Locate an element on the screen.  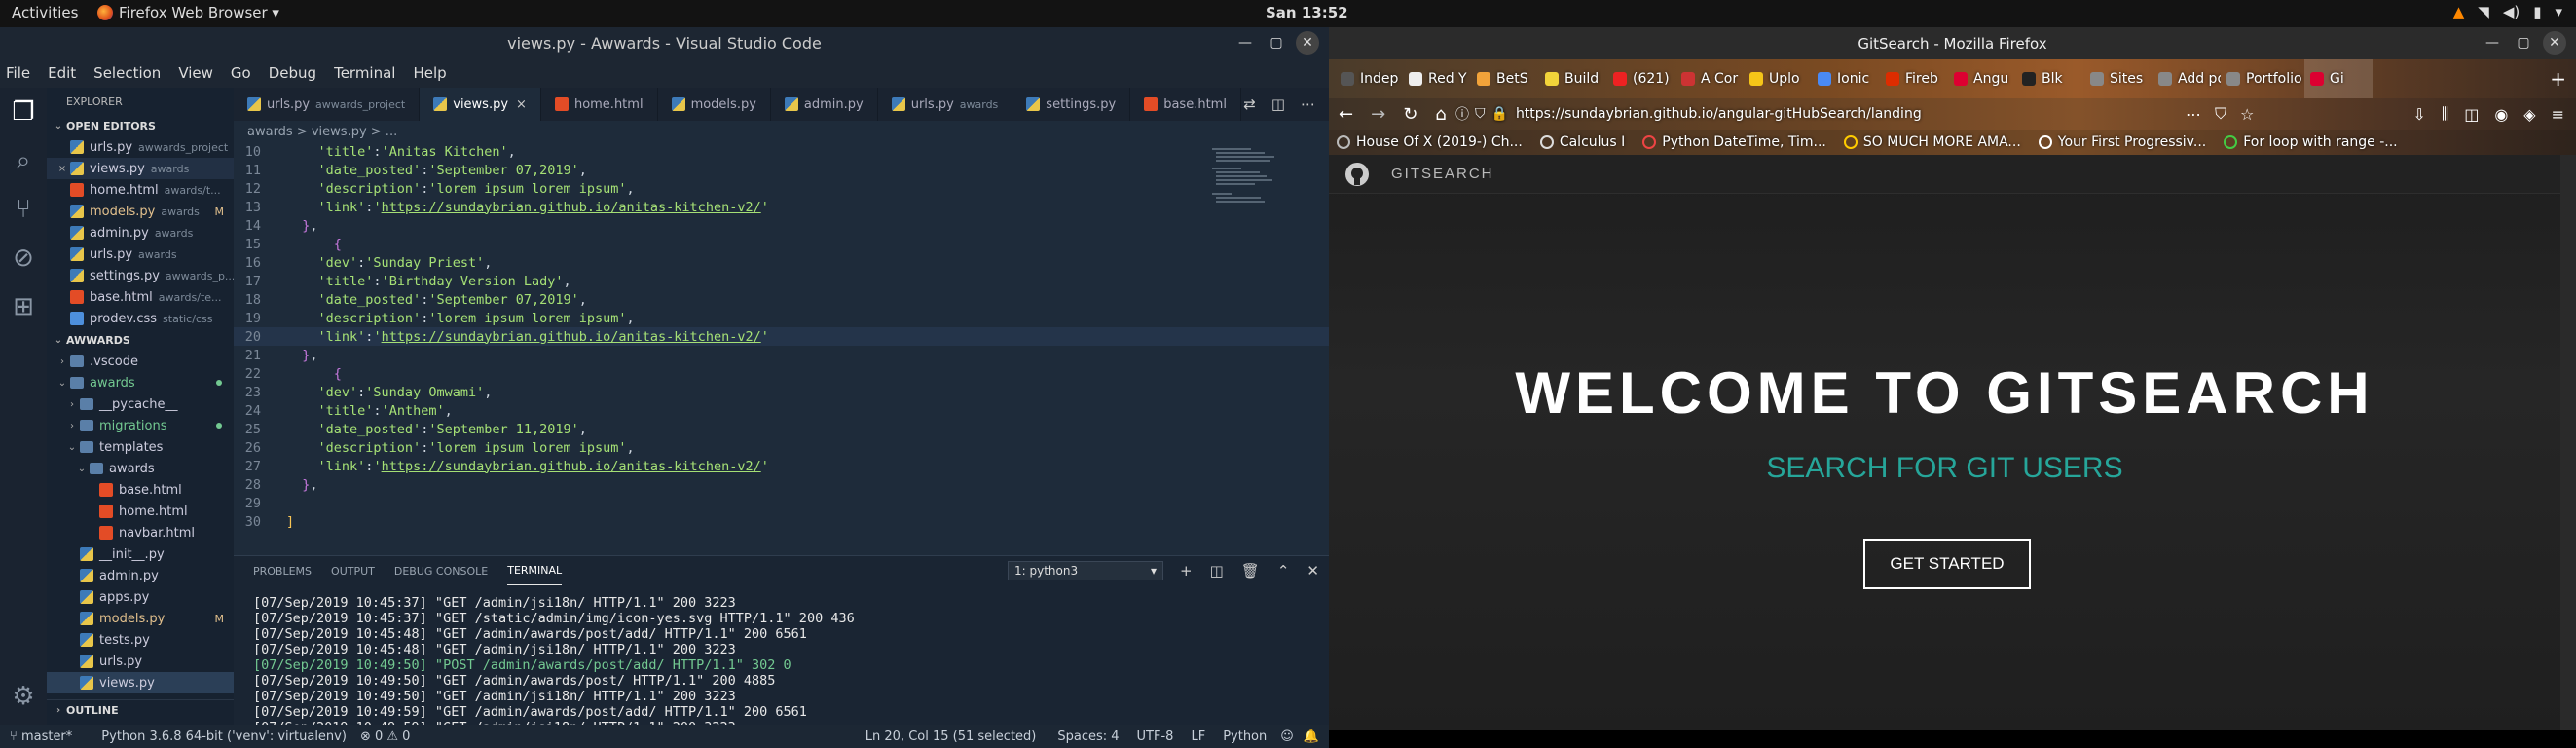
minimize-button: — is located at coordinates (2492, 43).